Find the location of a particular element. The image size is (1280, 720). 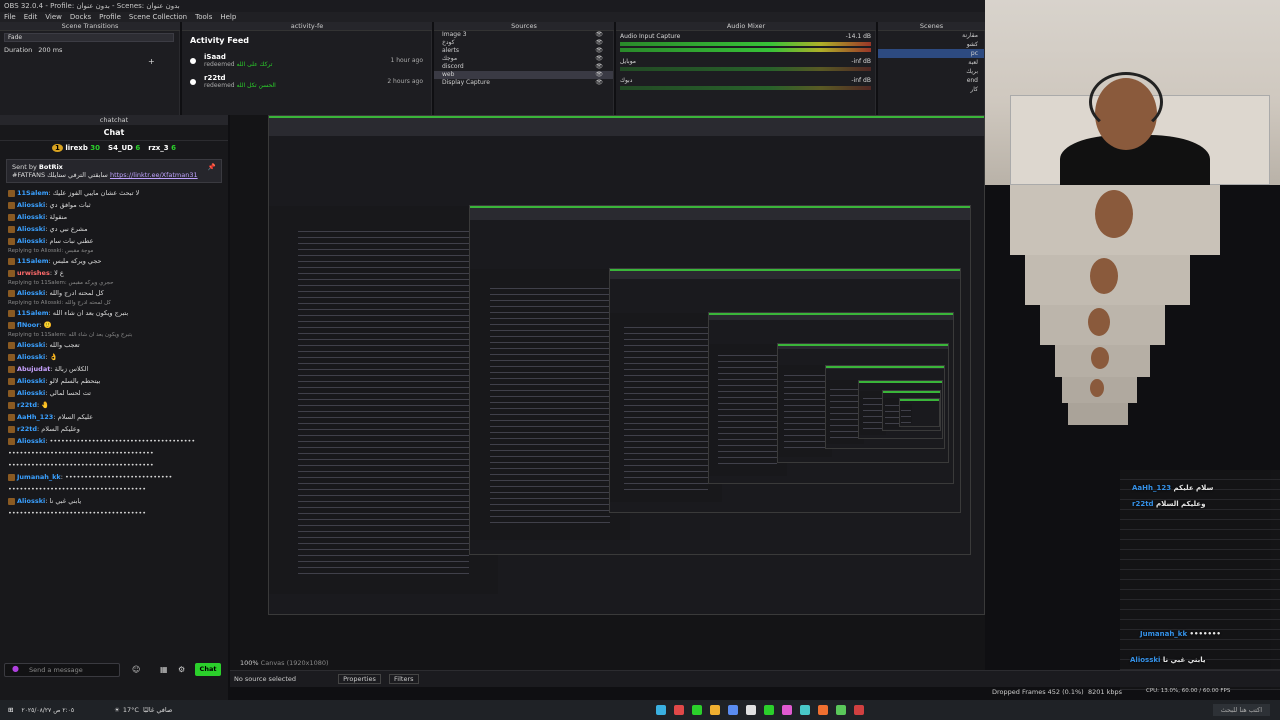

chat-message: Aliosski: تعجب والله is located at coordinates (114, 345).